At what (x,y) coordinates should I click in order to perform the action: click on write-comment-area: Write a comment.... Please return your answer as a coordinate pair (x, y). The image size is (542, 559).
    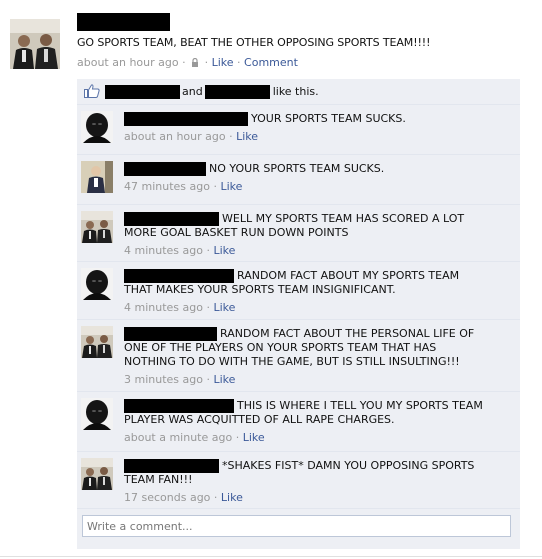
    Looking at the image, I should click on (298, 529).